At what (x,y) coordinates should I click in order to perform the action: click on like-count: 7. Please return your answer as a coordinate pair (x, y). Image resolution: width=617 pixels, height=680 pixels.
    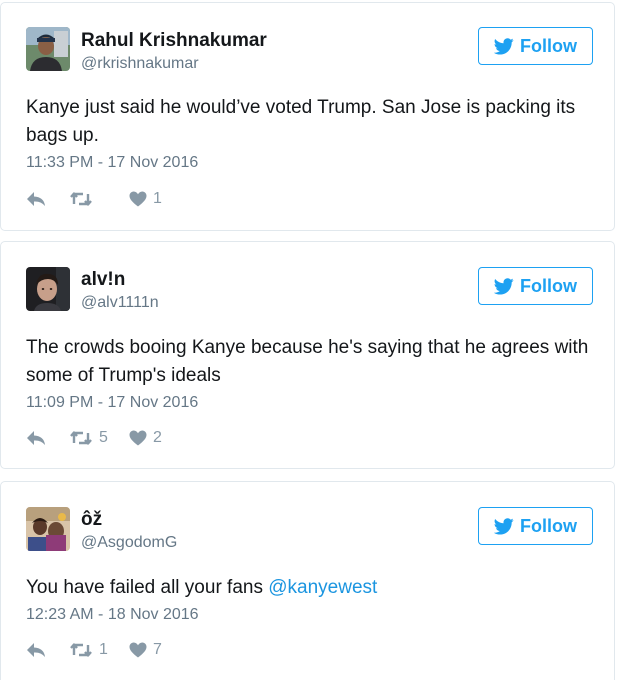
    Looking at the image, I should click on (157, 649).